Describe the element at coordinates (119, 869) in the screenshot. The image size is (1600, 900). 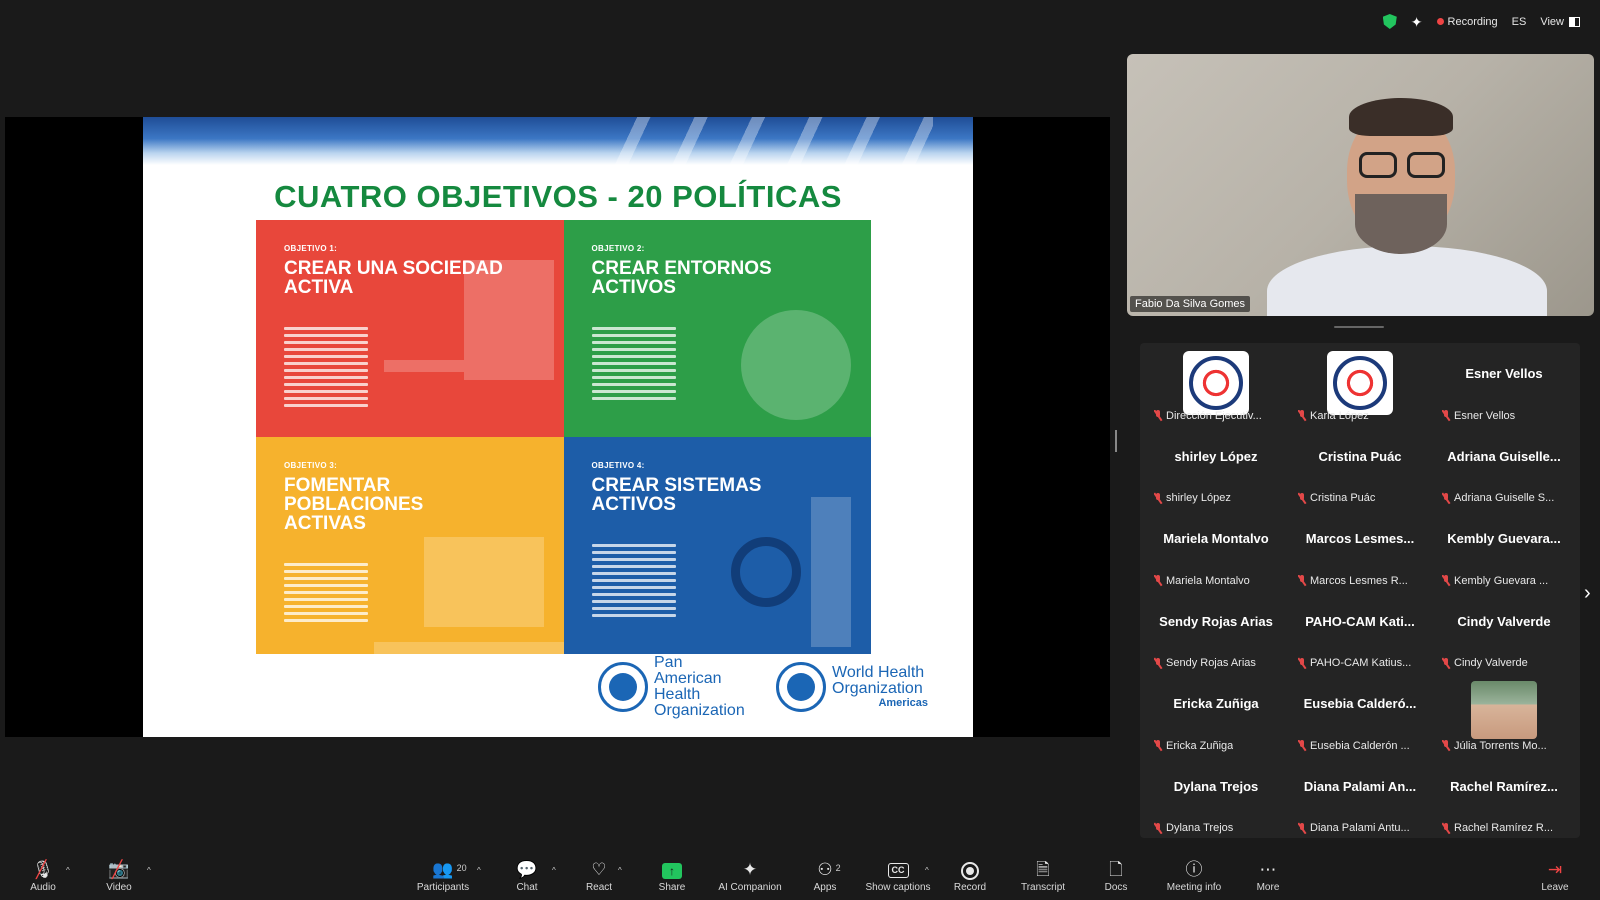
I see `video-off-icon: 📷 ╱` at that location.